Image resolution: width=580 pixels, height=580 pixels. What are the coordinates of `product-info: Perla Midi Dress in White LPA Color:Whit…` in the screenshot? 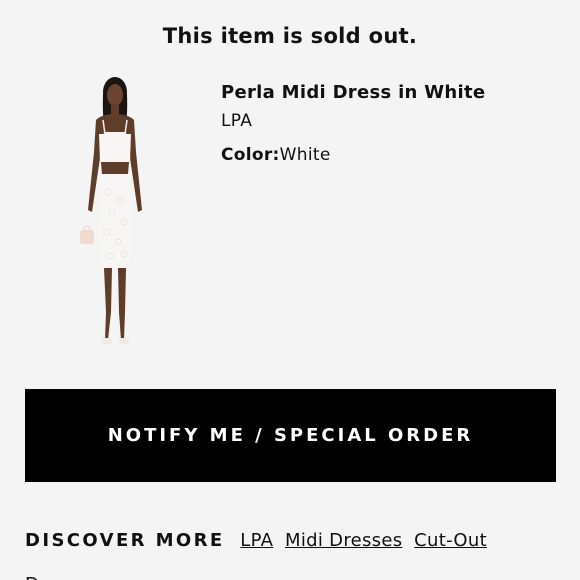 It's located at (353, 123).